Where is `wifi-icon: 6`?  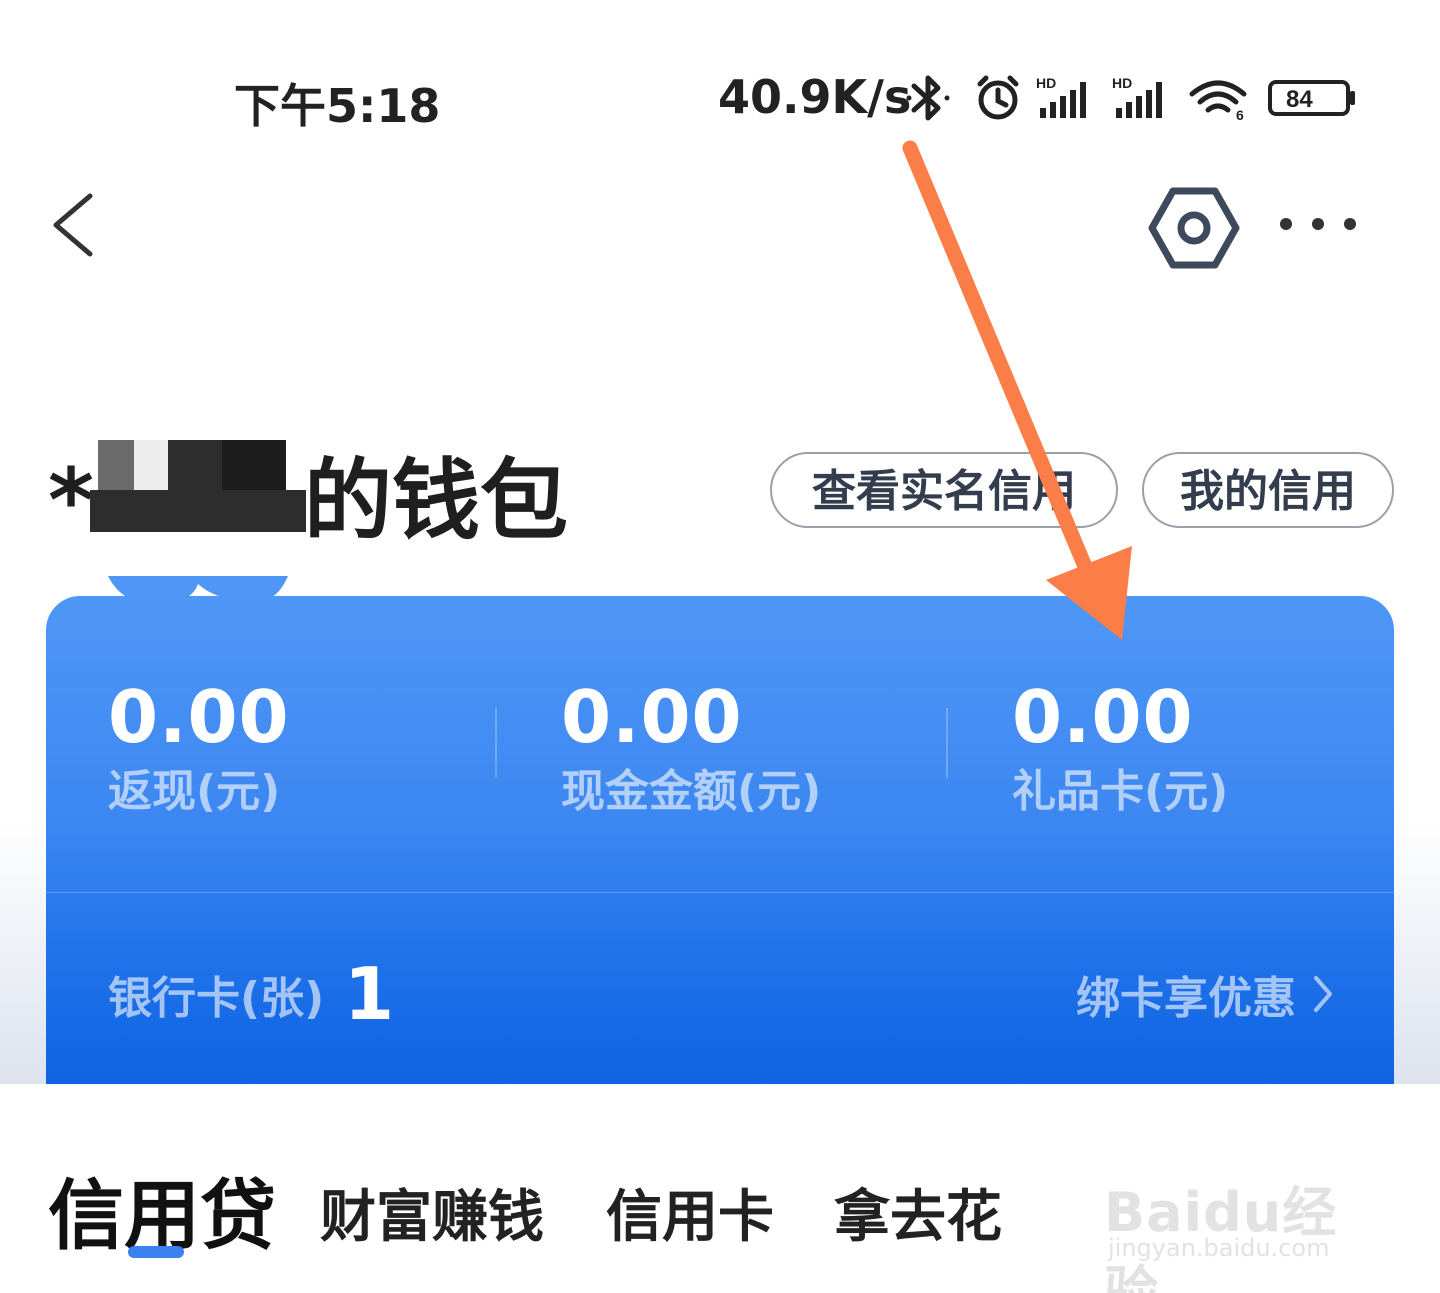
wifi-icon: 6 is located at coordinates (1218, 101).